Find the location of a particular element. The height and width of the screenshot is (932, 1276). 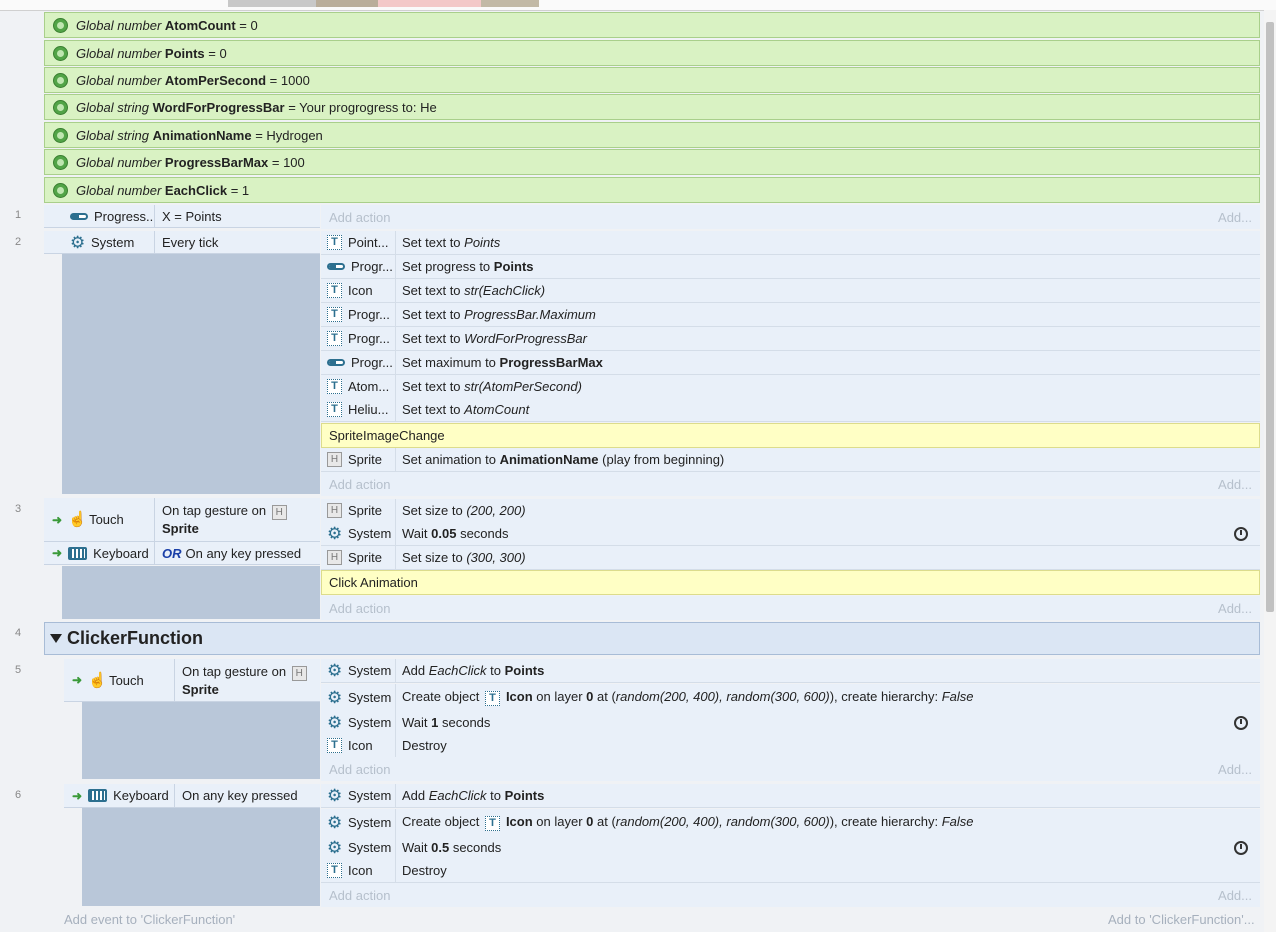

action-row: ⚙ System Wait 1 seconds is located at coordinates (790, 723).